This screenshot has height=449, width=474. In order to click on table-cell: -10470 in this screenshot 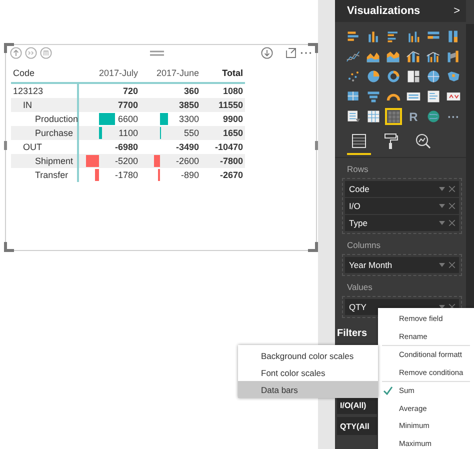, I will do `click(228, 147)`.